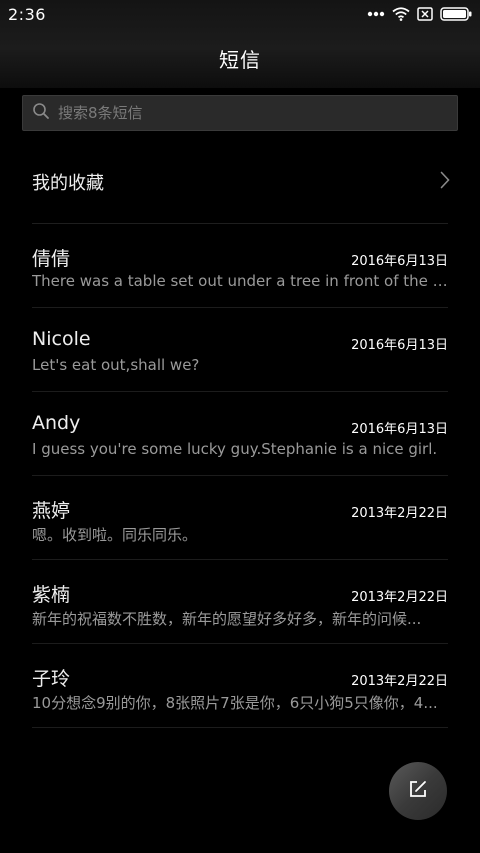 The height and width of the screenshot is (853, 480). I want to click on contact-name: 倩倩, so click(51, 259).